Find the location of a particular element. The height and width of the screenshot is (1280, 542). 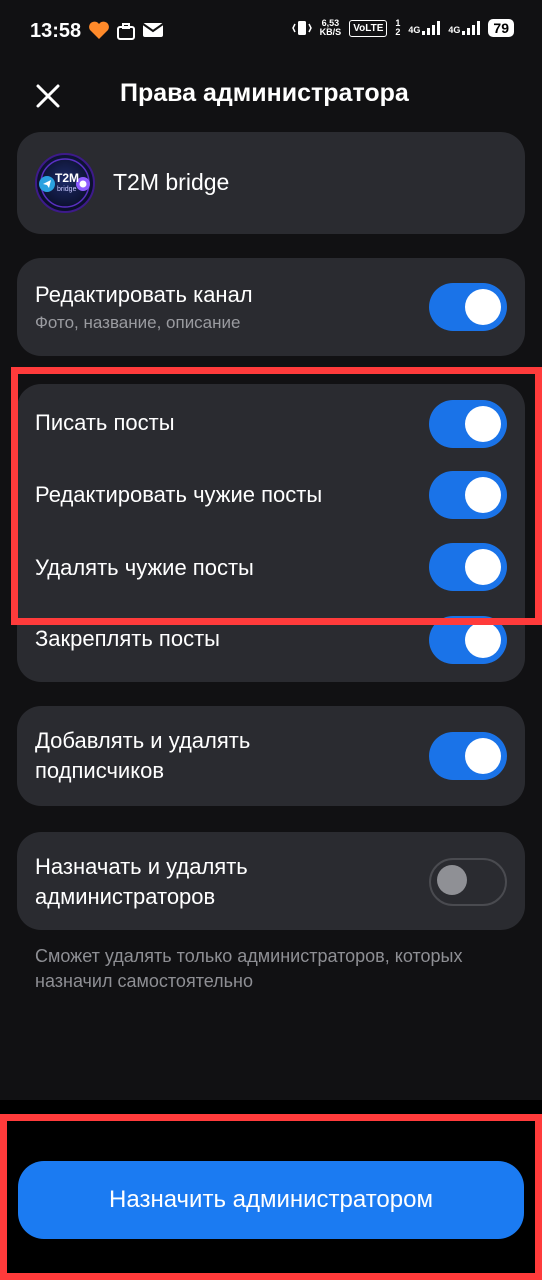

notification-icons is located at coordinates (126, 31).